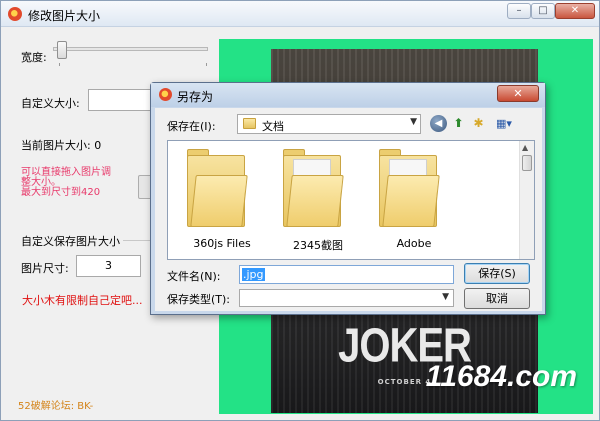  Describe the element at coordinates (527, 163) in the screenshot. I see `scroll-thumb` at that location.